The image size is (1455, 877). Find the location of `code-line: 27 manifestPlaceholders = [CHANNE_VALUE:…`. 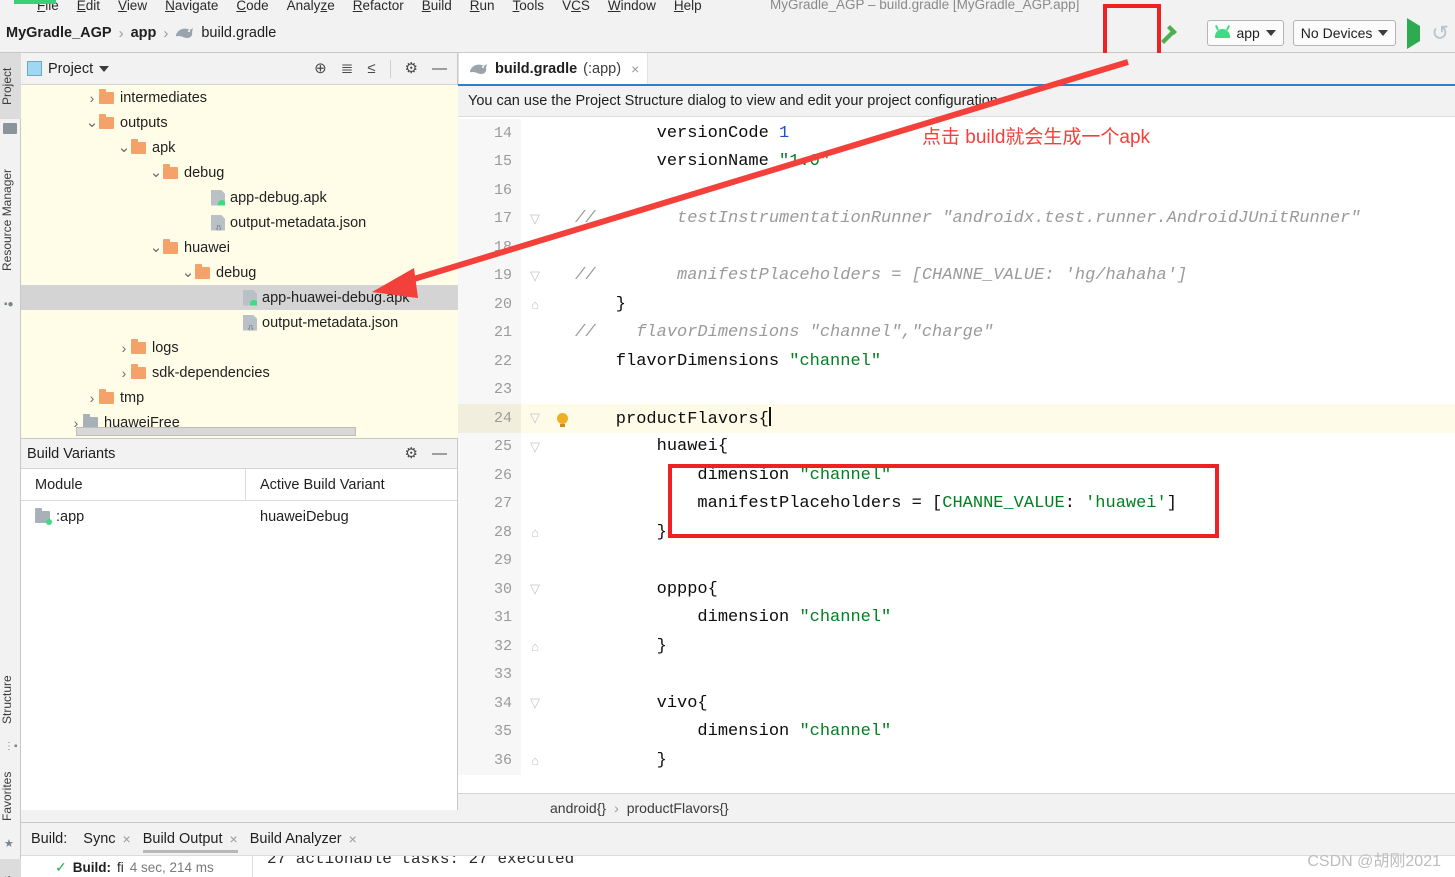

code-line: 27 manifestPlaceholders = [CHANNE_VALUE:… is located at coordinates (956, 504).